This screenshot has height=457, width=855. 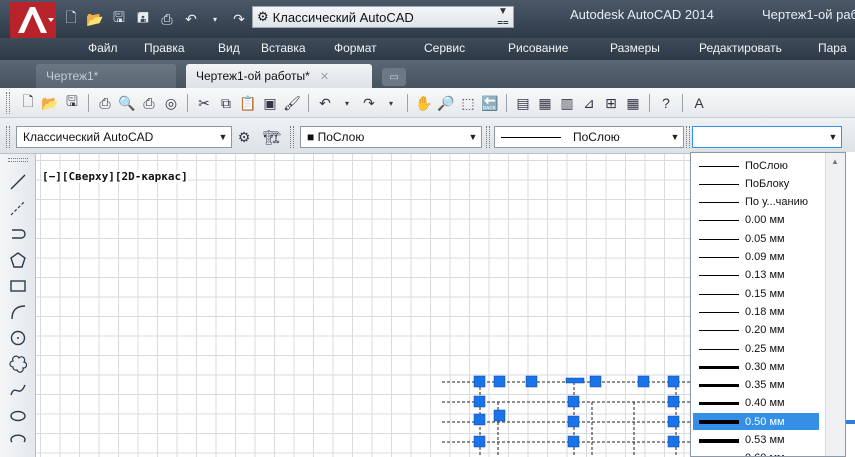 I want to click on help-icon: ?, so click(x=666, y=103).